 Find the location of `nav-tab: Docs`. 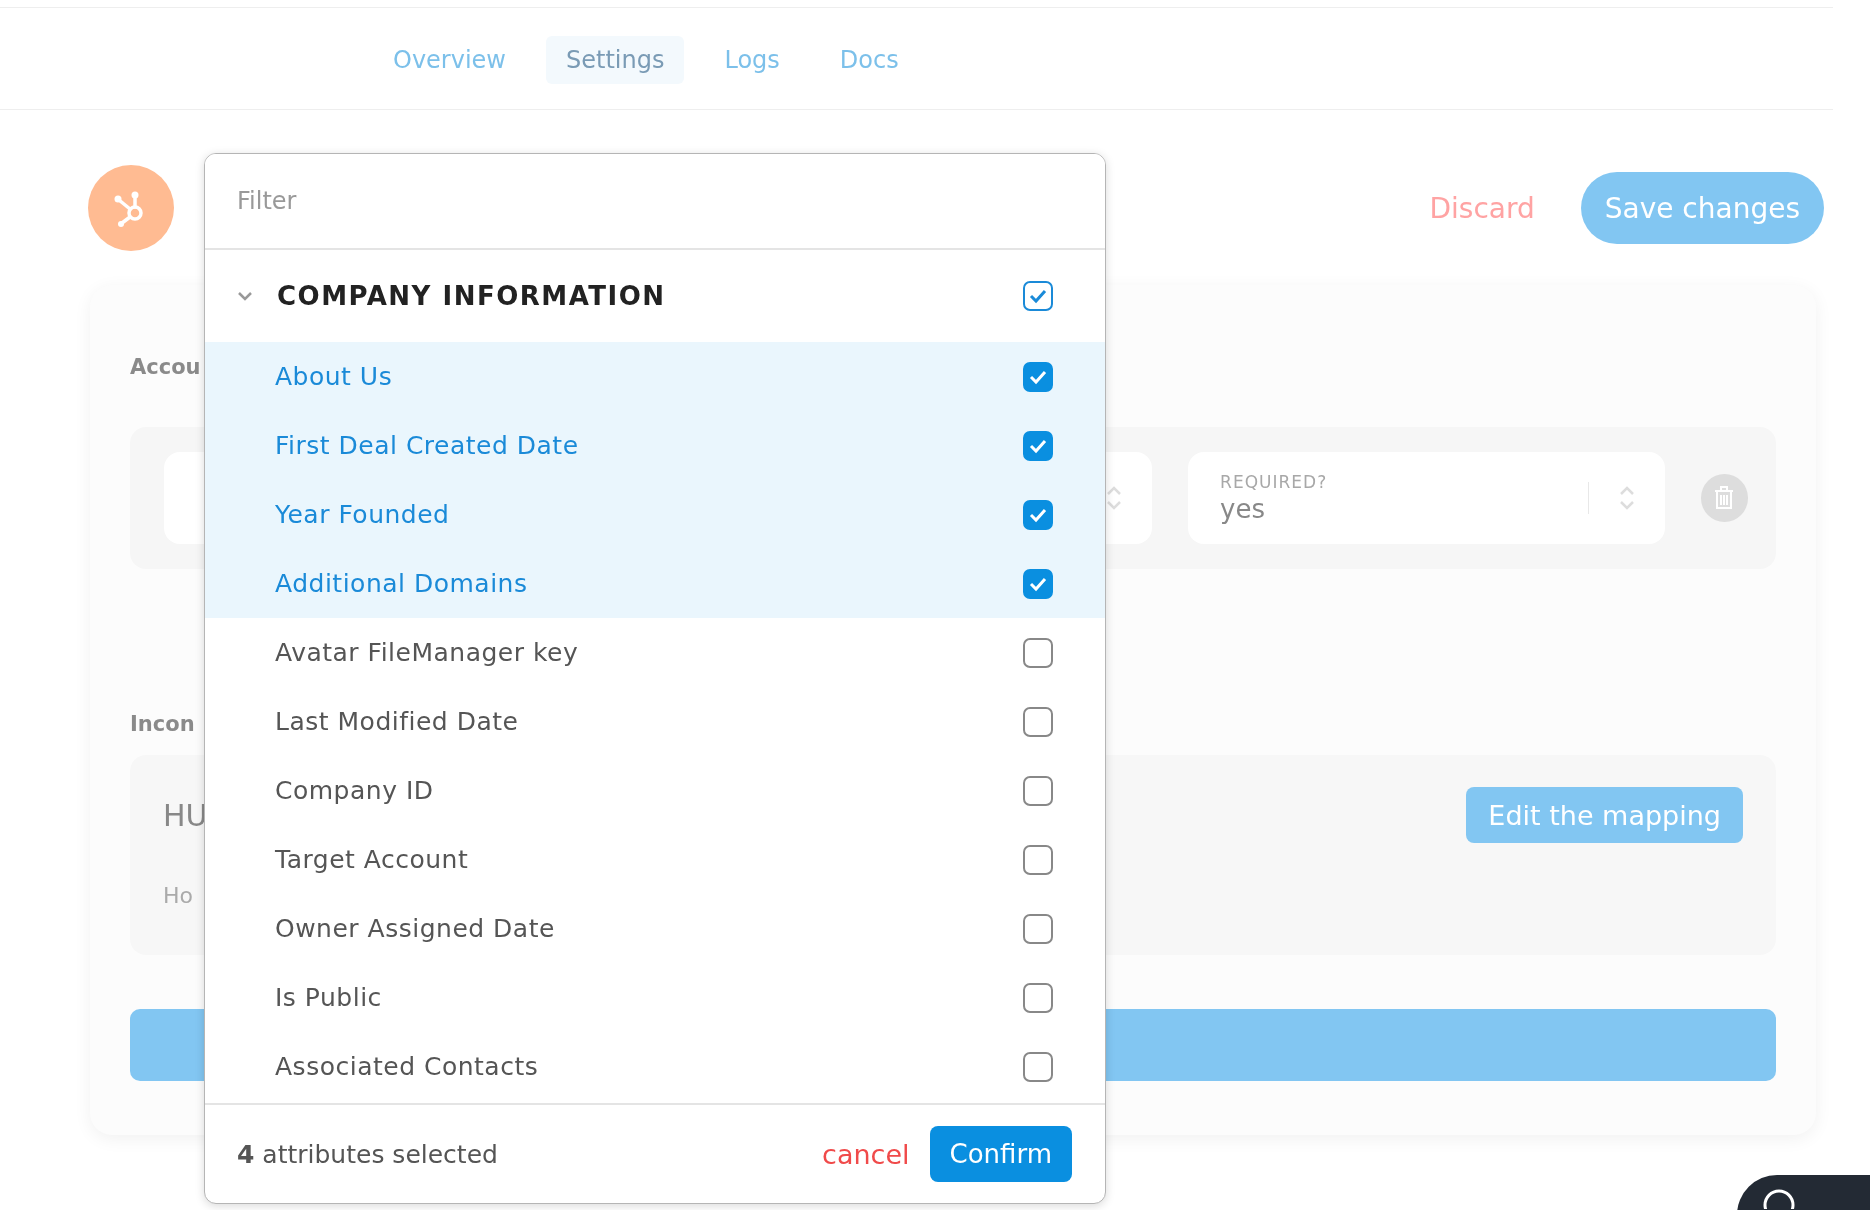

nav-tab: Docs is located at coordinates (869, 60).